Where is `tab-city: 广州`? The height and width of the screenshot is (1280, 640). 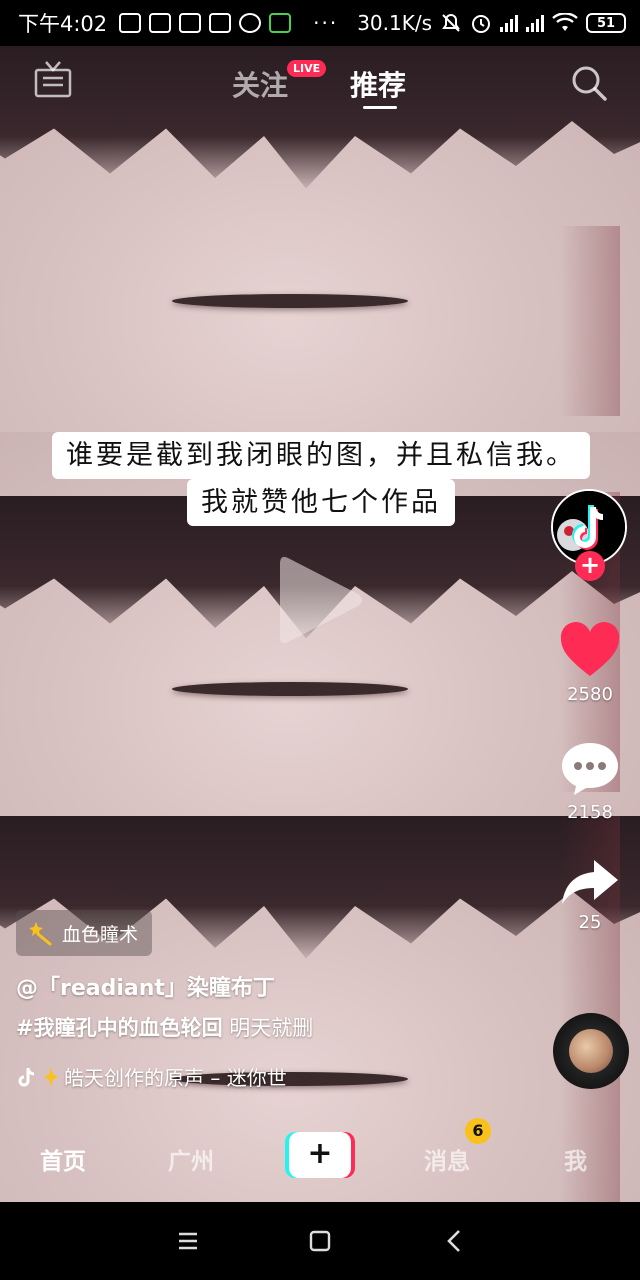 tab-city: 广州 is located at coordinates (191, 1159).